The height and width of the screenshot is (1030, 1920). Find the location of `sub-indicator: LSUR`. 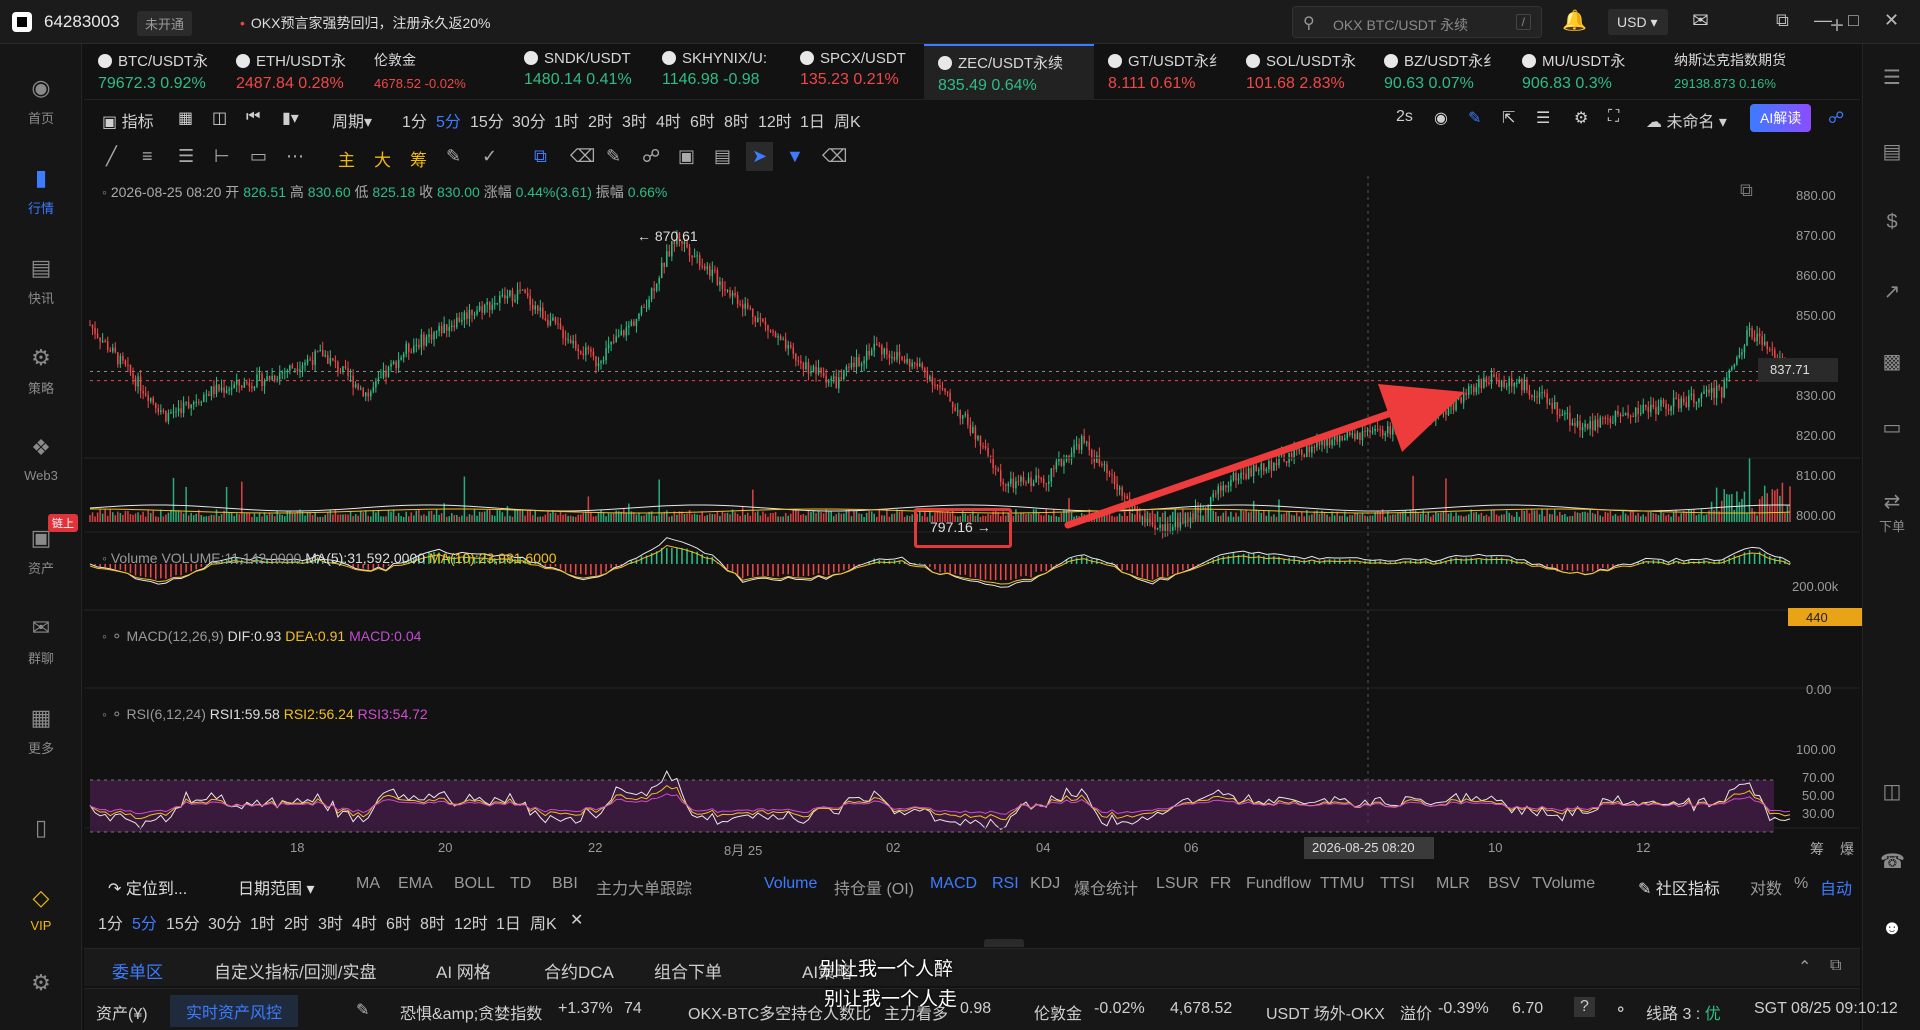

sub-indicator: LSUR is located at coordinates (1177, 884).